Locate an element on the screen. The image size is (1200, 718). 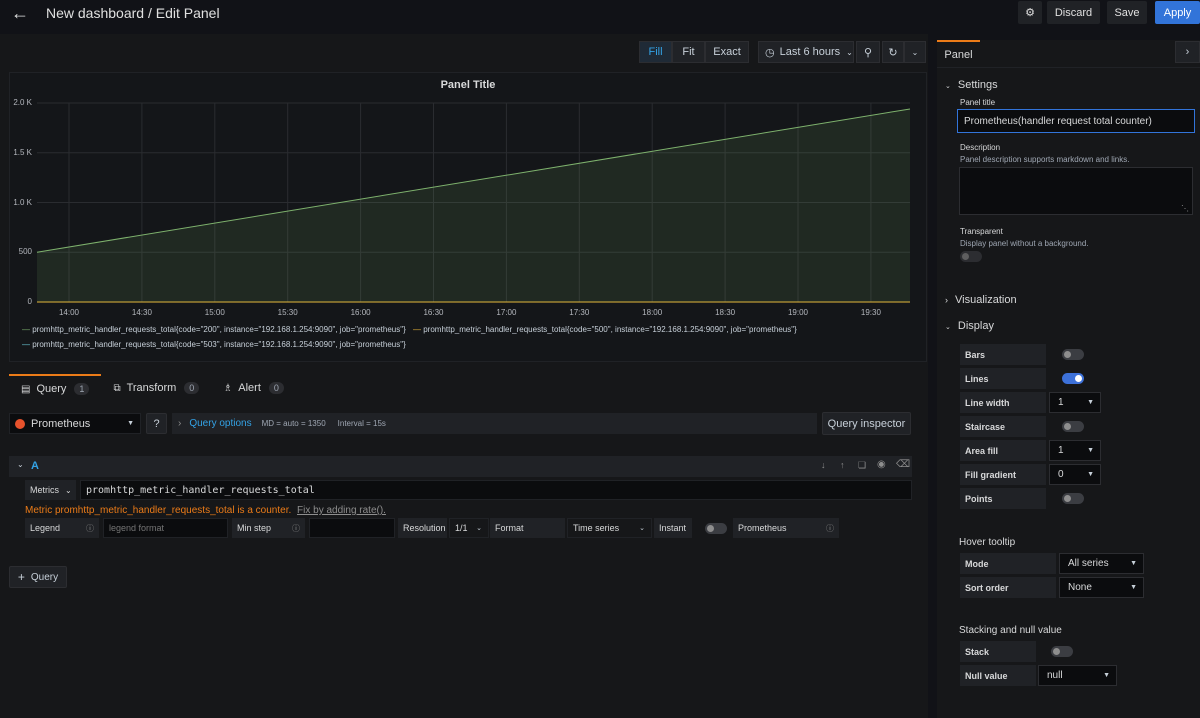
tab-query-count: 1 is located at coordinates (82, 389).